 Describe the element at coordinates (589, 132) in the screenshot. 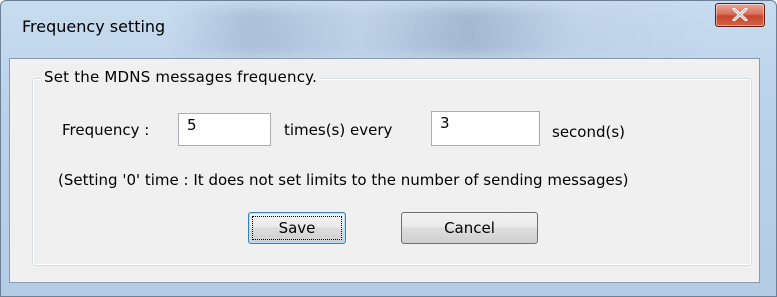

I see `seconds-label: second(s)` at that location.